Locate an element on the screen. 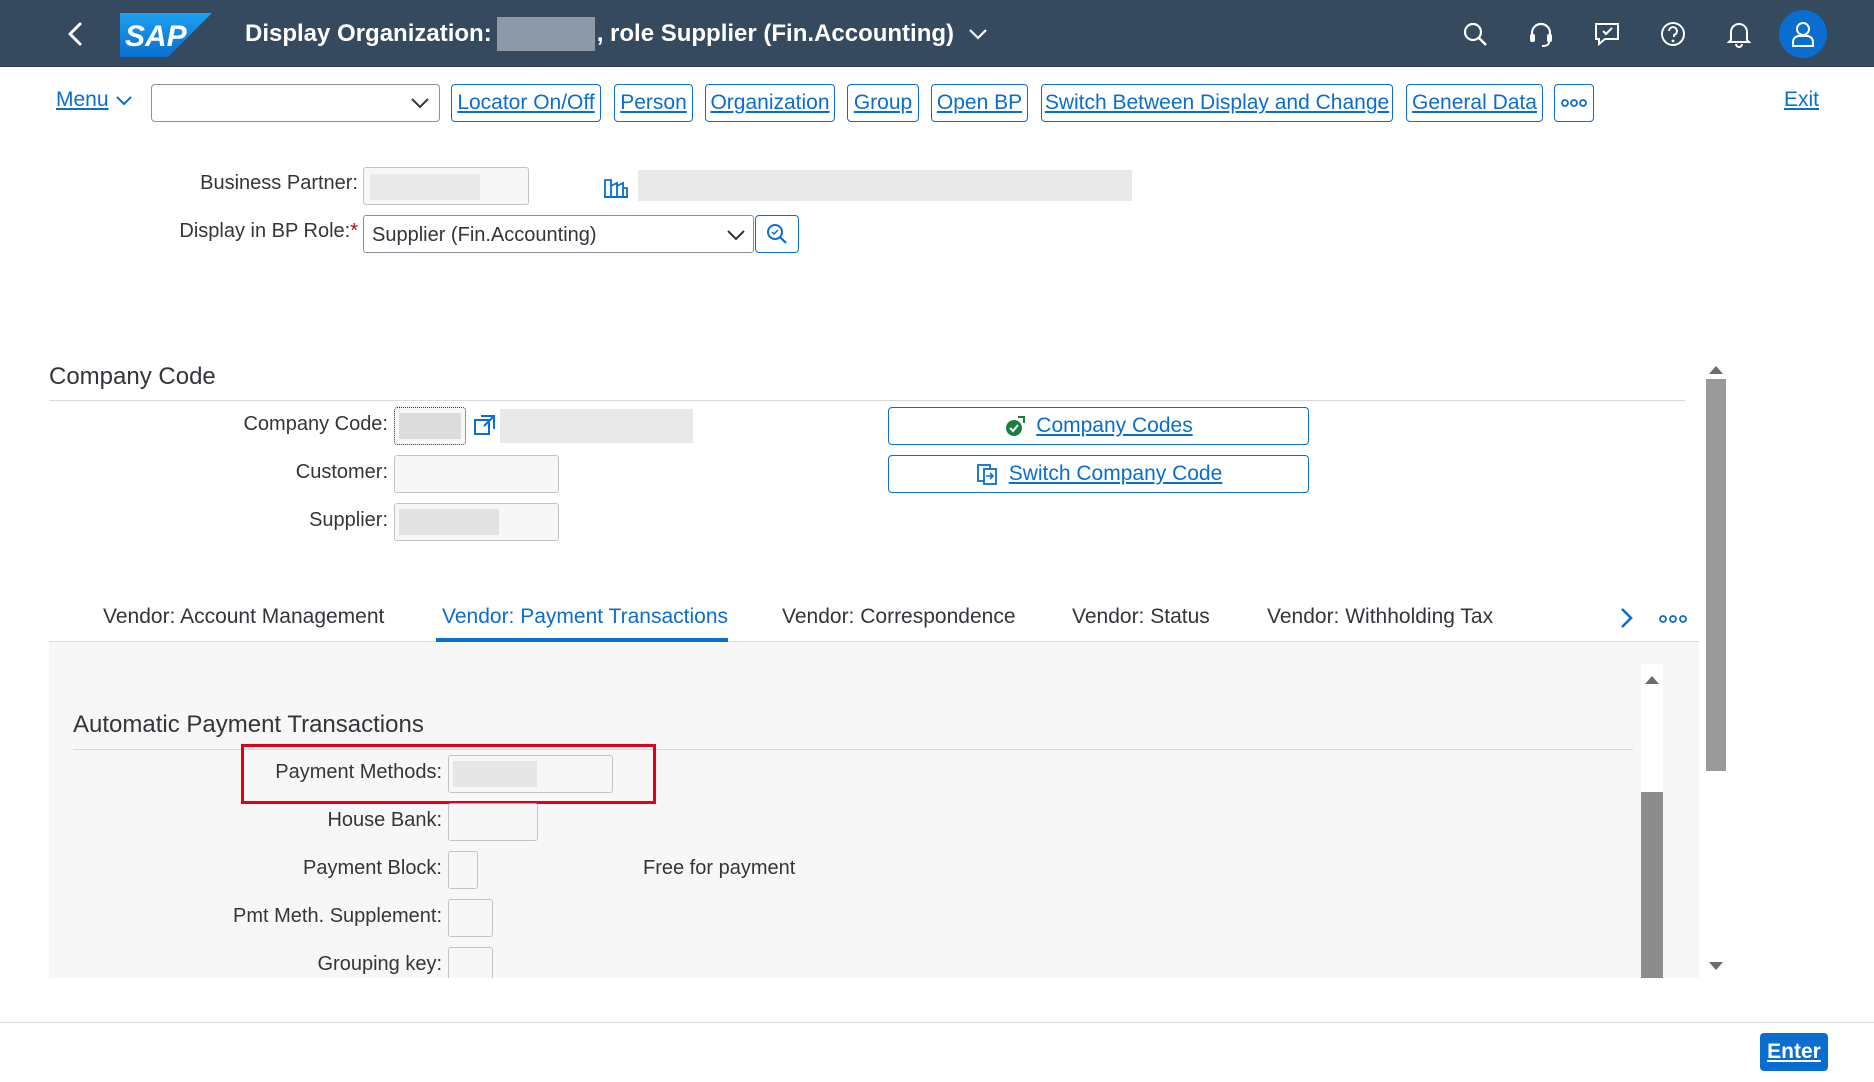  menu-button: Menu is located at coordinates (94, 100).